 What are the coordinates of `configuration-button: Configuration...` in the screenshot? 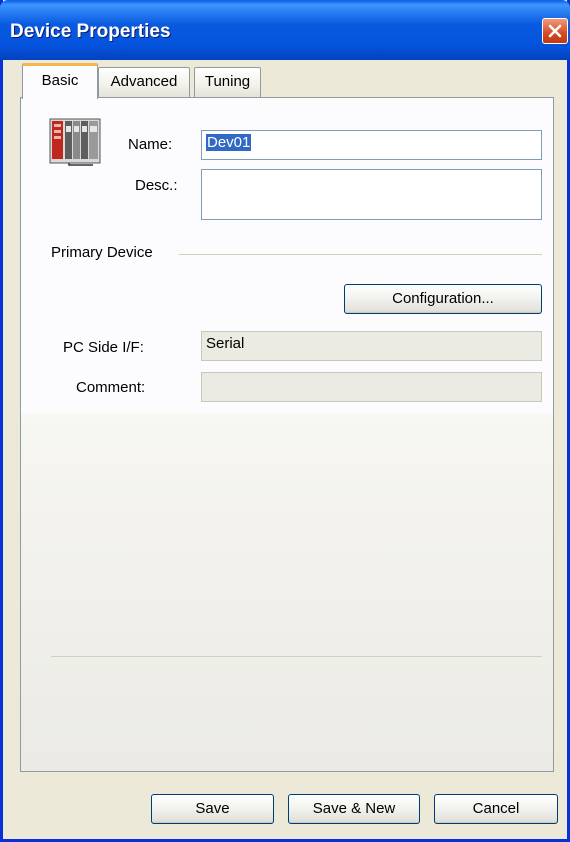 It's located at (443, 299).